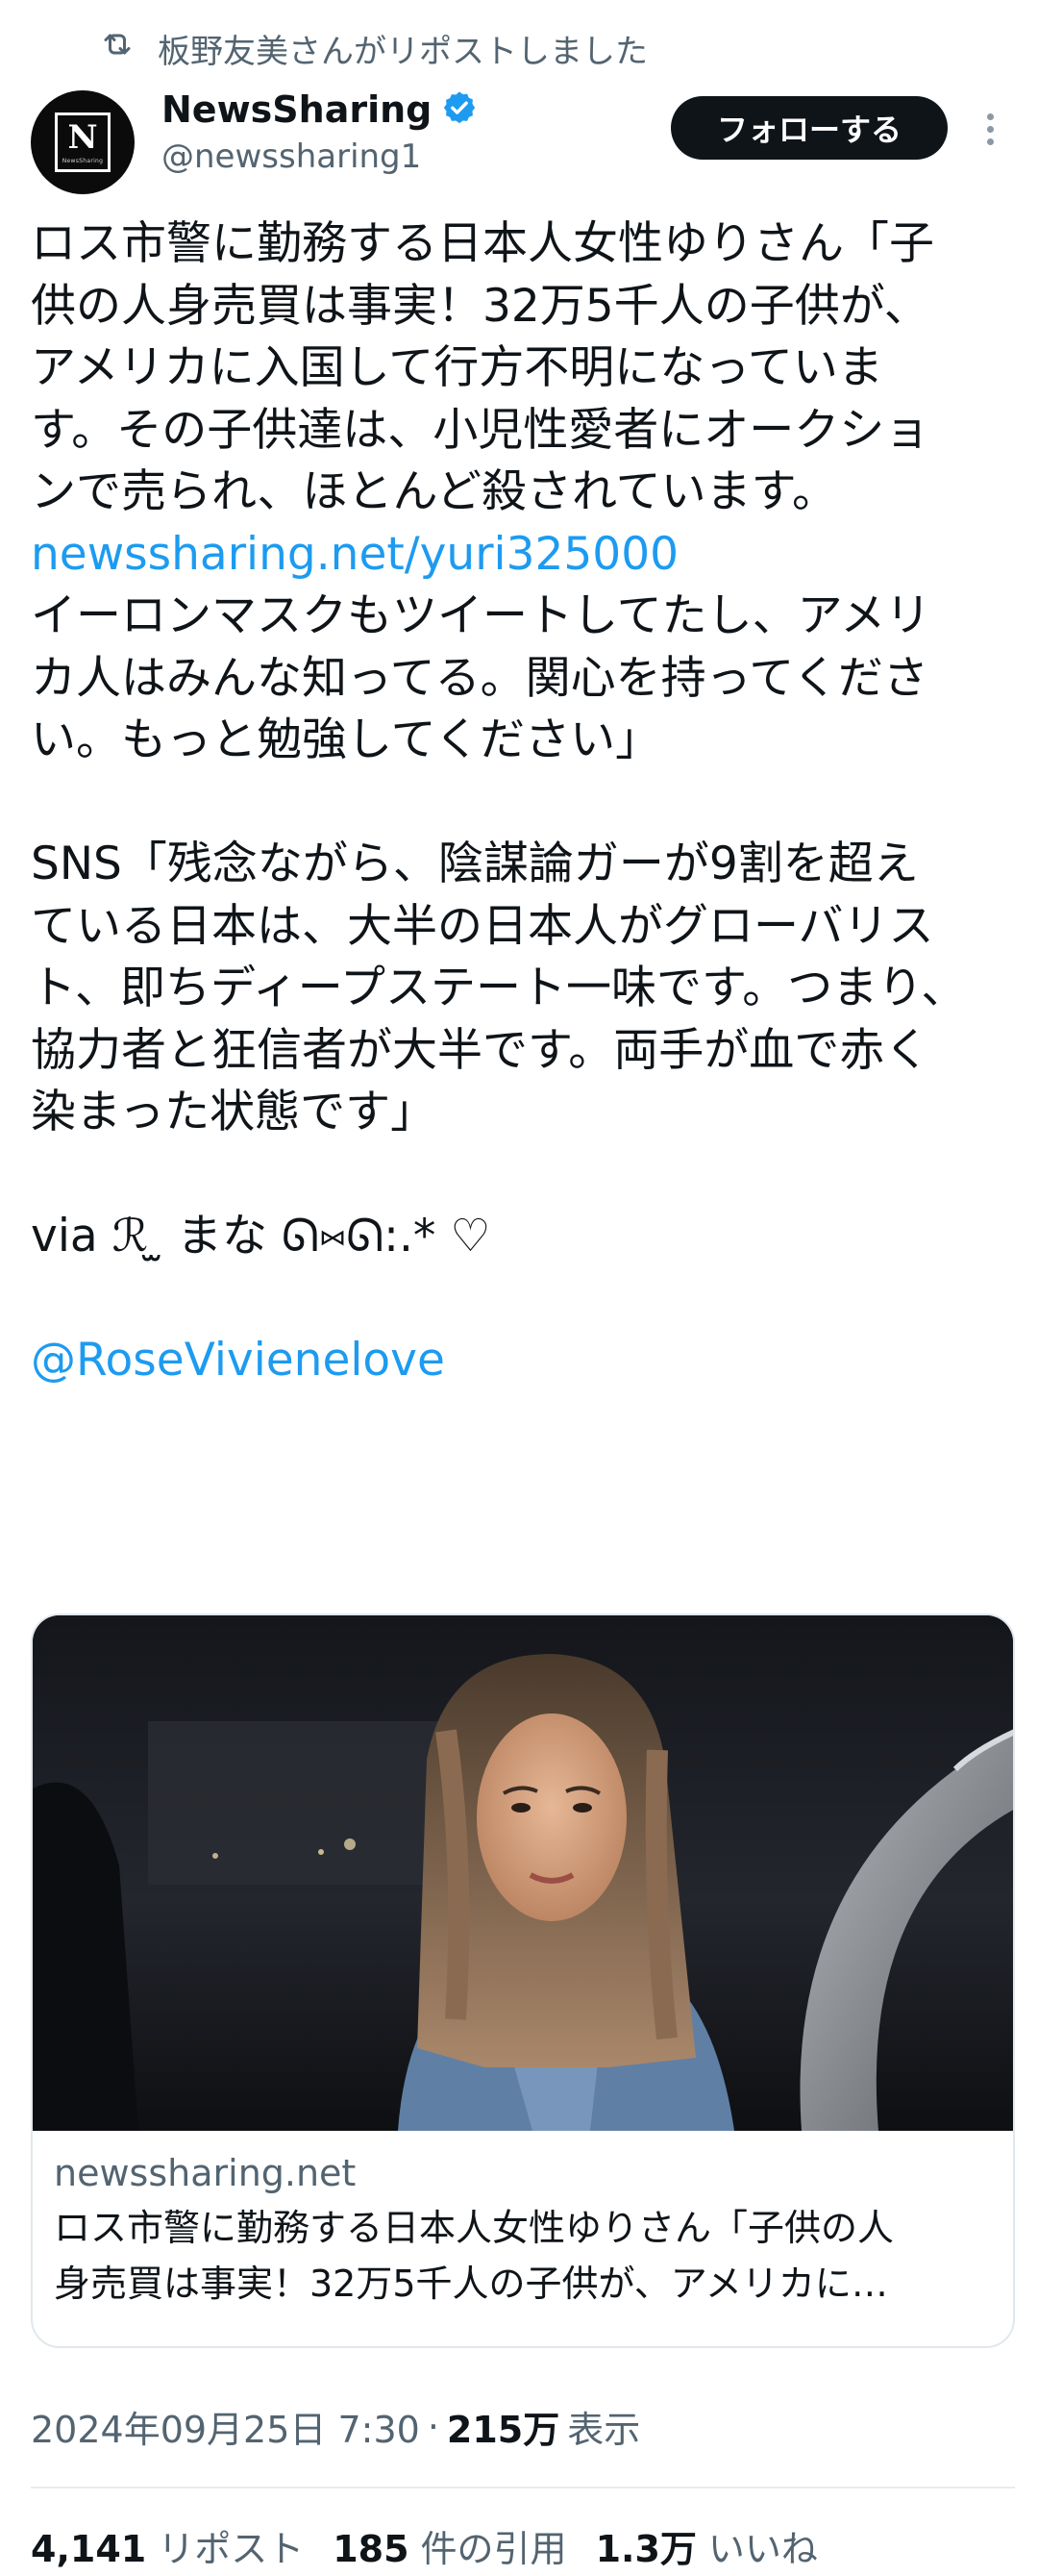  I want to click on views-label: 表示, so click(604, 2430).